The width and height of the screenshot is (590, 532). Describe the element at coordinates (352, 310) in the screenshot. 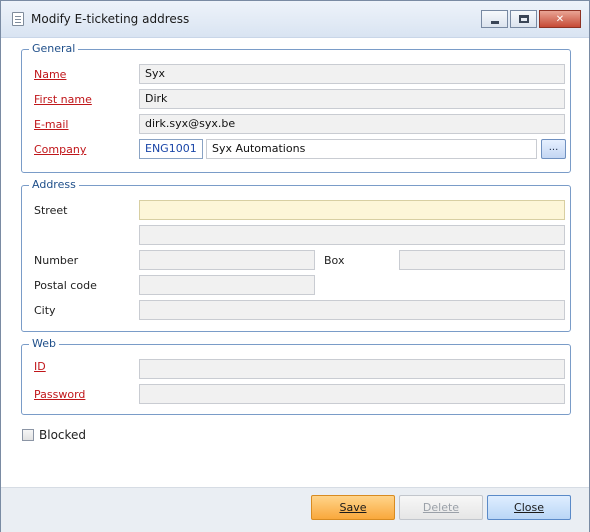

I see `city-field` at that location.